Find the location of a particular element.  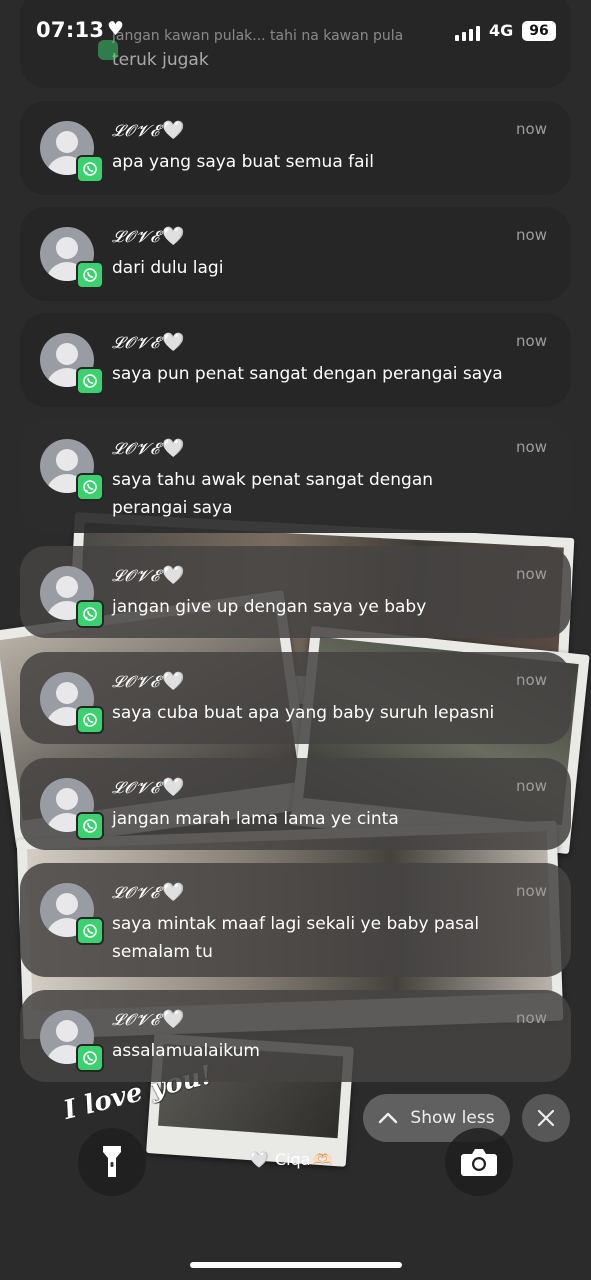

owner-heart-icon: 🤍 is located at coordinates (259, 1159).